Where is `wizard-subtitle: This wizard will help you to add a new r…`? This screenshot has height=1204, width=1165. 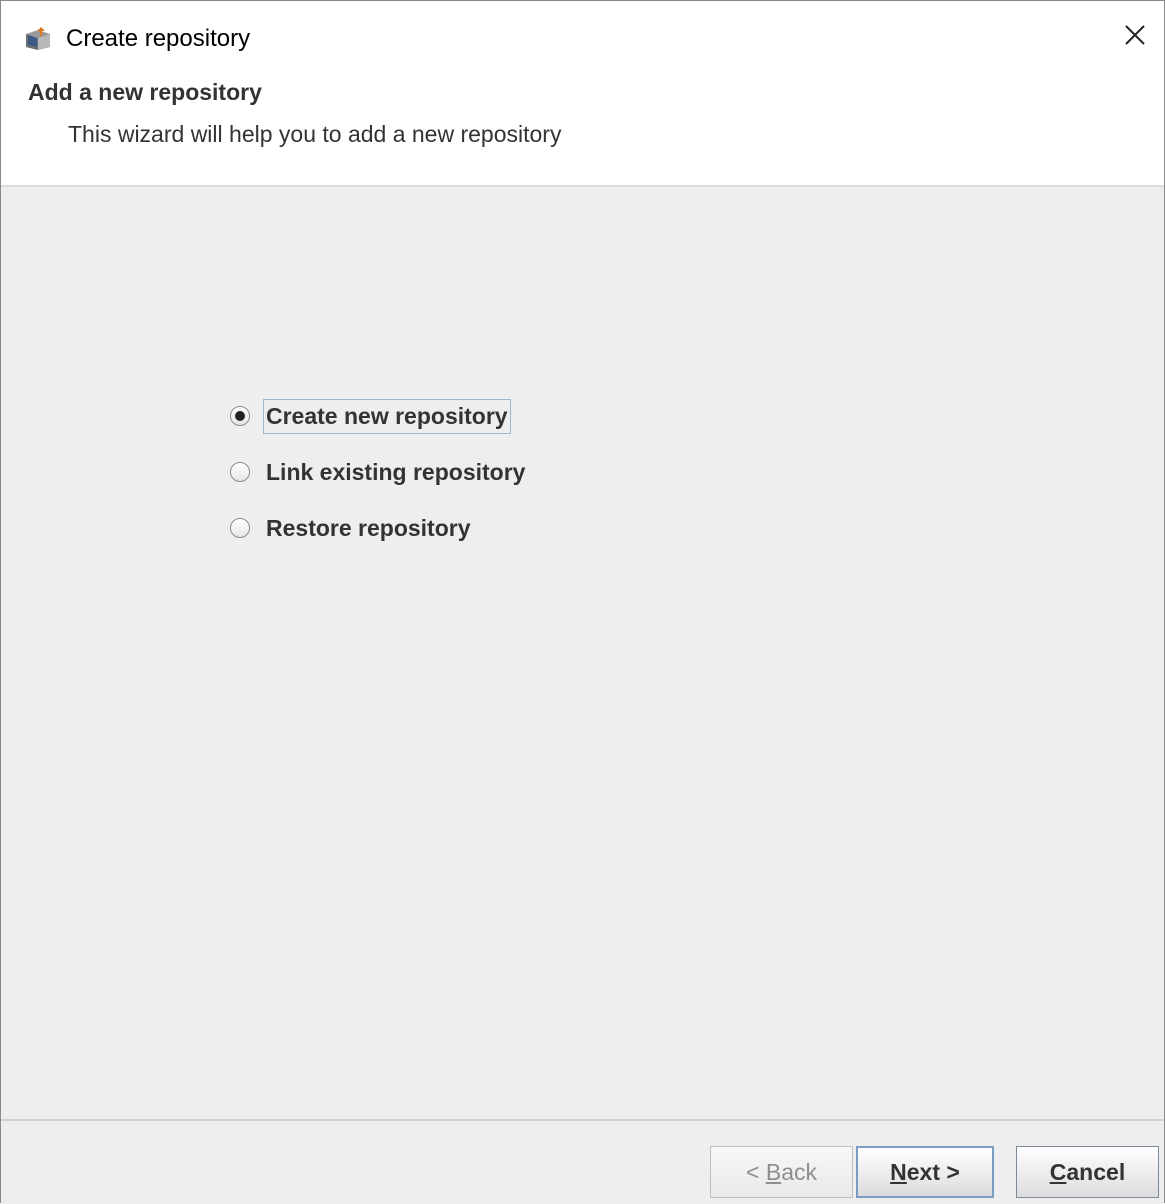 wizard-subtitle: This wizard will help you to add a new r… is located at coordinates (315, 134).